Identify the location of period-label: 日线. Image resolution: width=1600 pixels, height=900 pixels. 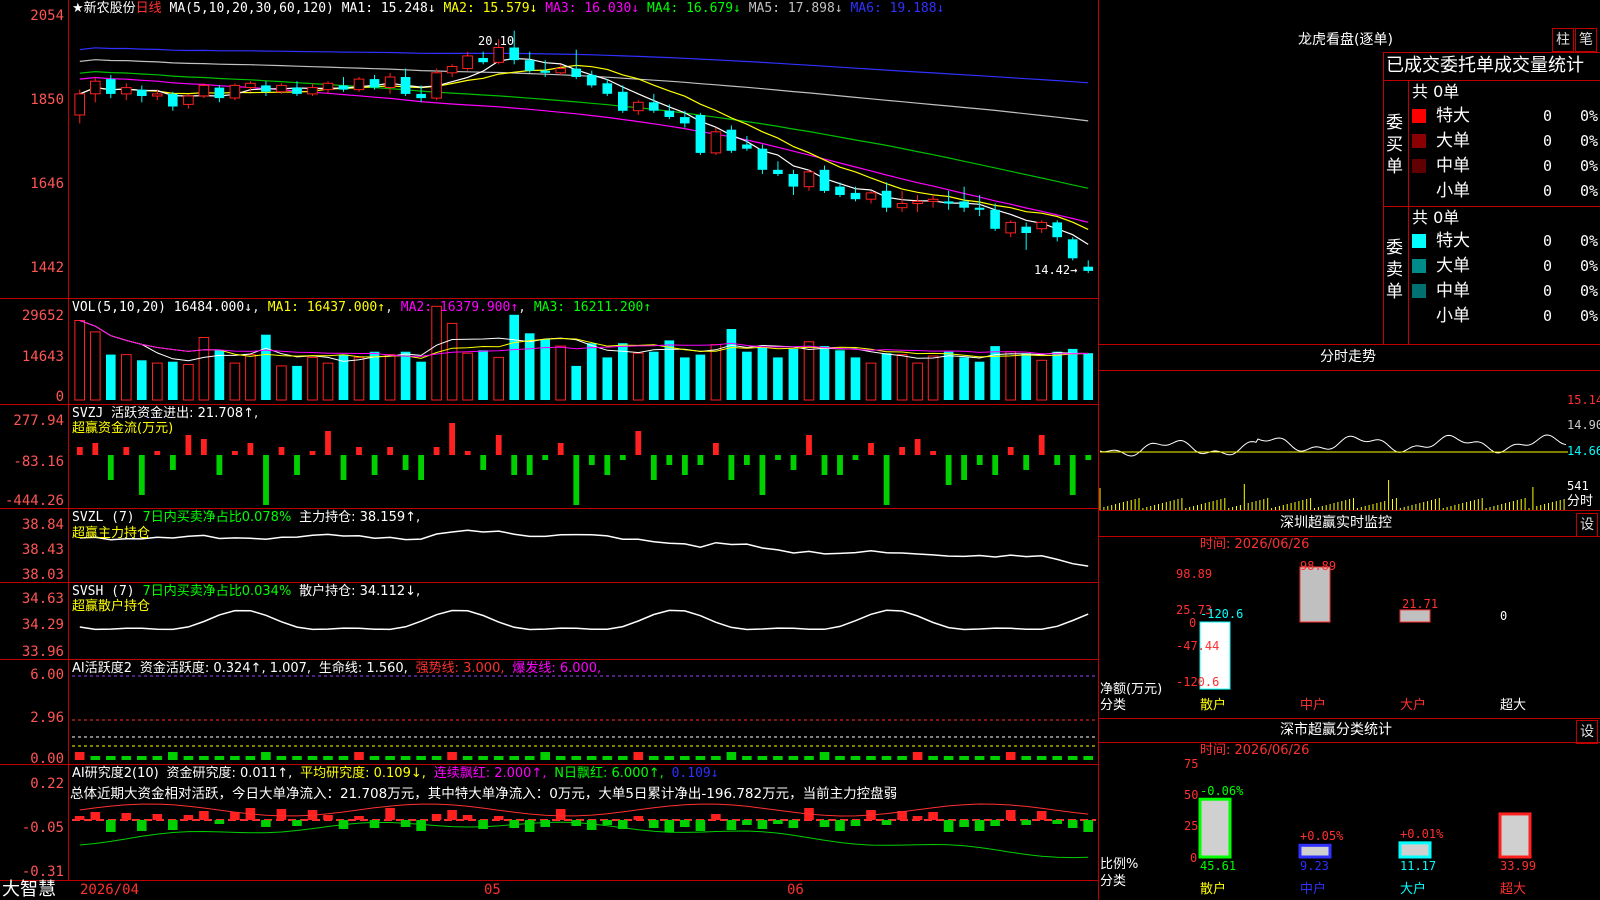
(149, 8).